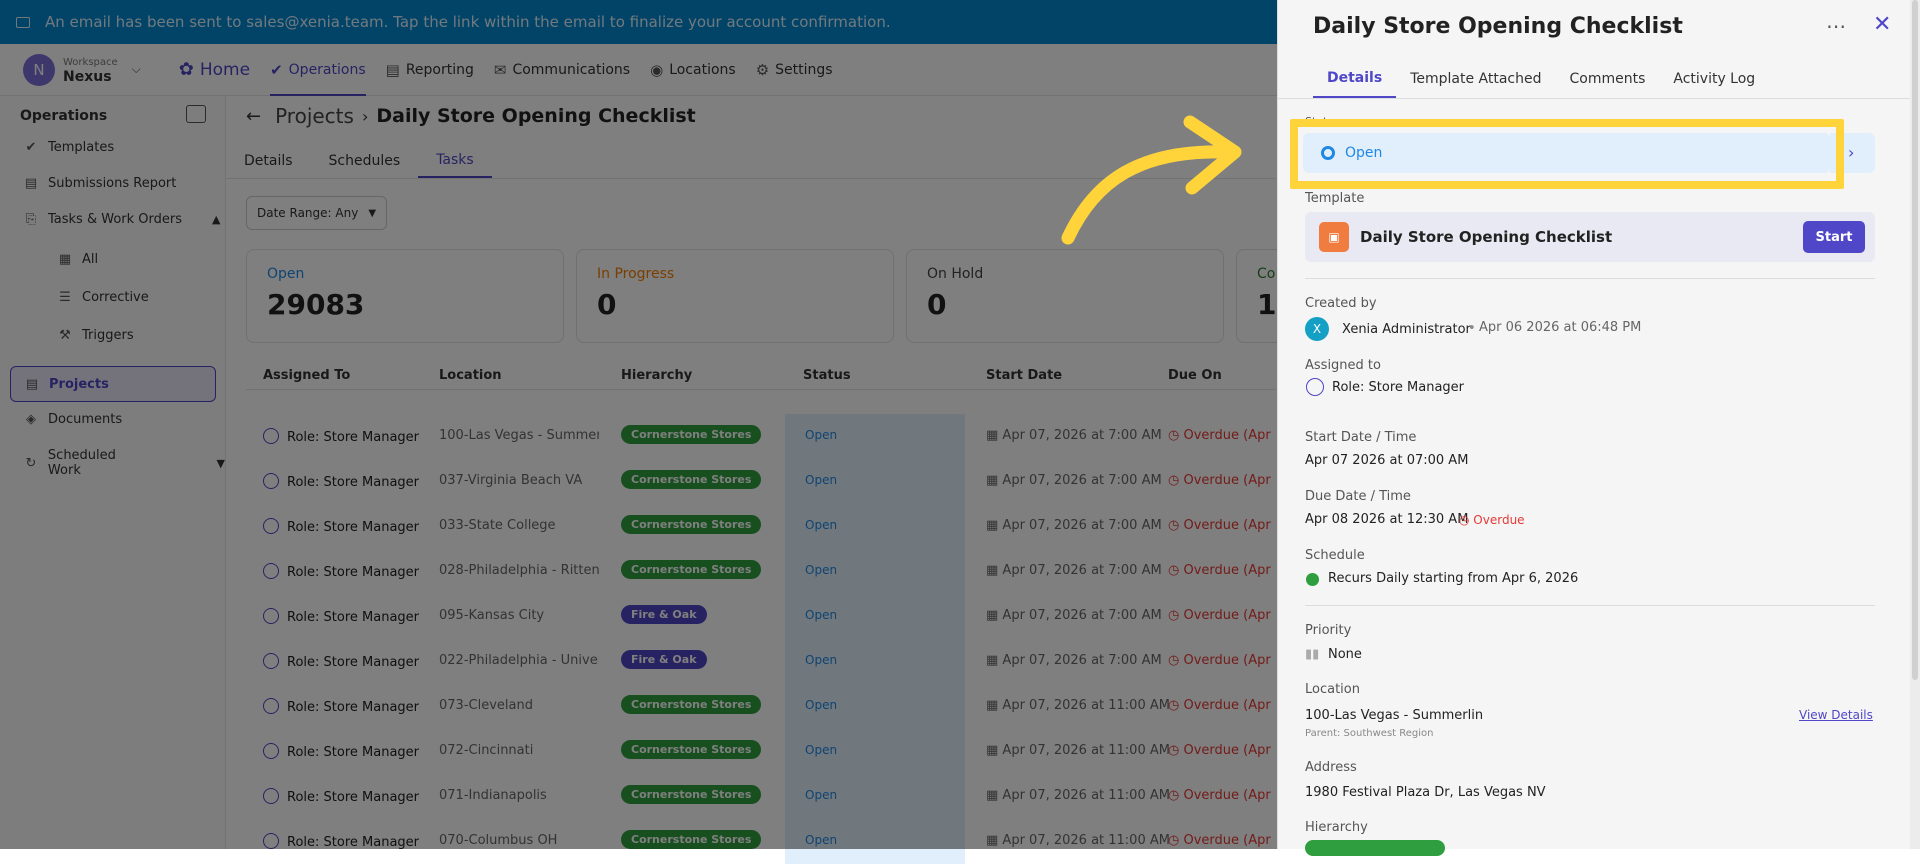  Describe the element at coordinates (1560, 327) in the screenshot. I see `created-at: Apr 06 2026 at 06:48 PM` at that location.